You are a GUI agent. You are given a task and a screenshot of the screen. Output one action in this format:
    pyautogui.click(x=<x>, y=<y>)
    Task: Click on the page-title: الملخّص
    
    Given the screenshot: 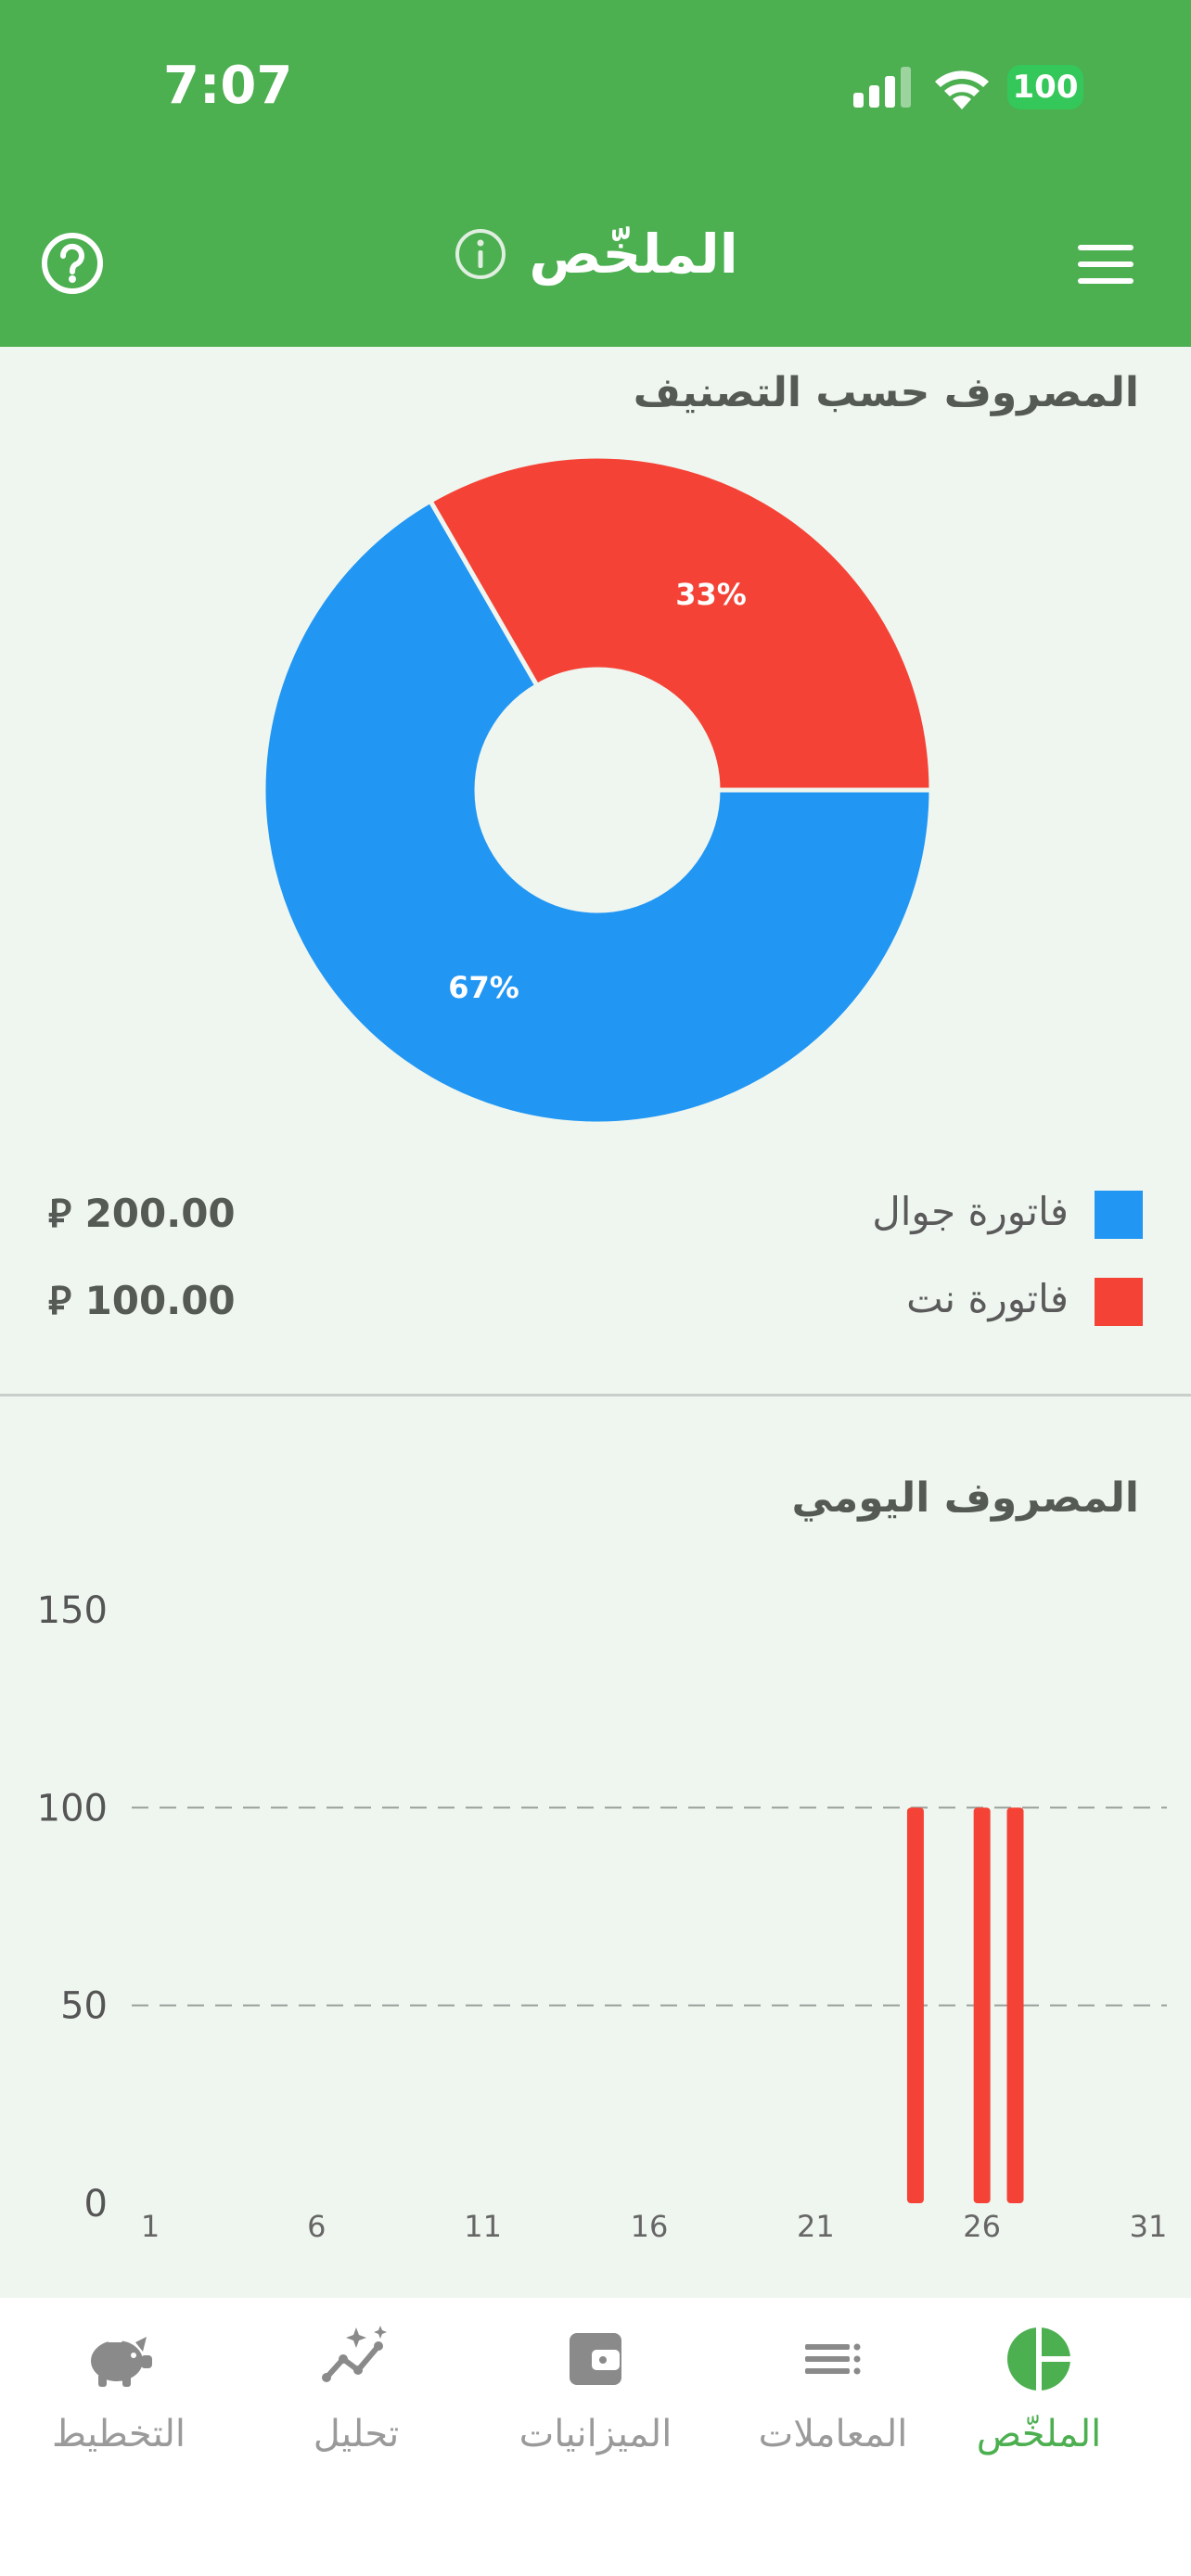 What is the action you would take?
    pyautogui.click(x=633, y=254)
    